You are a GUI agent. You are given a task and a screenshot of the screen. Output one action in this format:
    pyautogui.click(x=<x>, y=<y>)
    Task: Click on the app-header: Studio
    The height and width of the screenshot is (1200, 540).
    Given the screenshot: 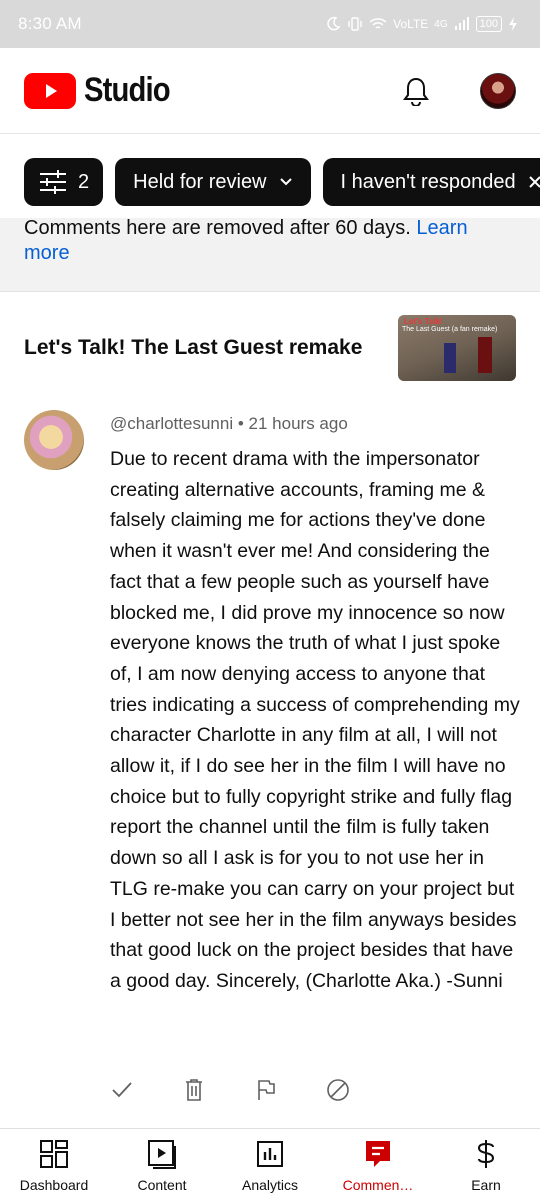 What is the action you would take?
    pyautogui.click(x=270, y=91)
    